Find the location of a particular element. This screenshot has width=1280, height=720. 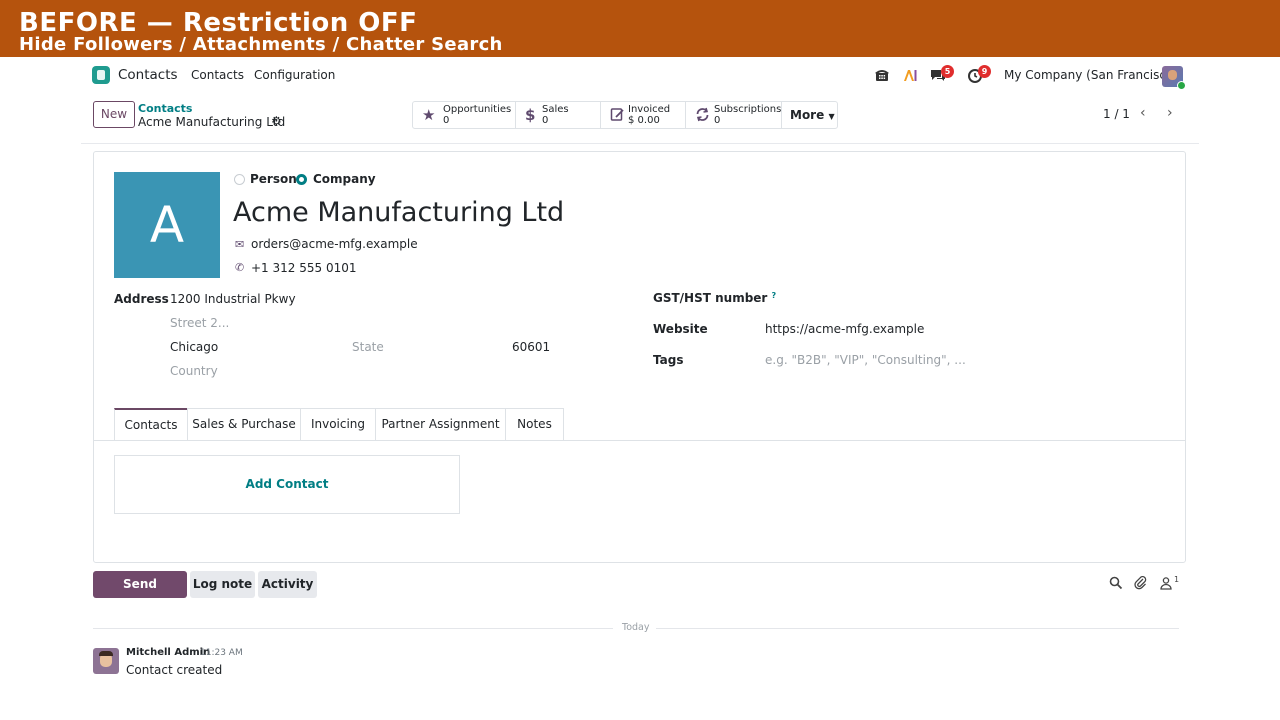

website-field: https://acme-mfg.example is located at coordinates (844, 329).